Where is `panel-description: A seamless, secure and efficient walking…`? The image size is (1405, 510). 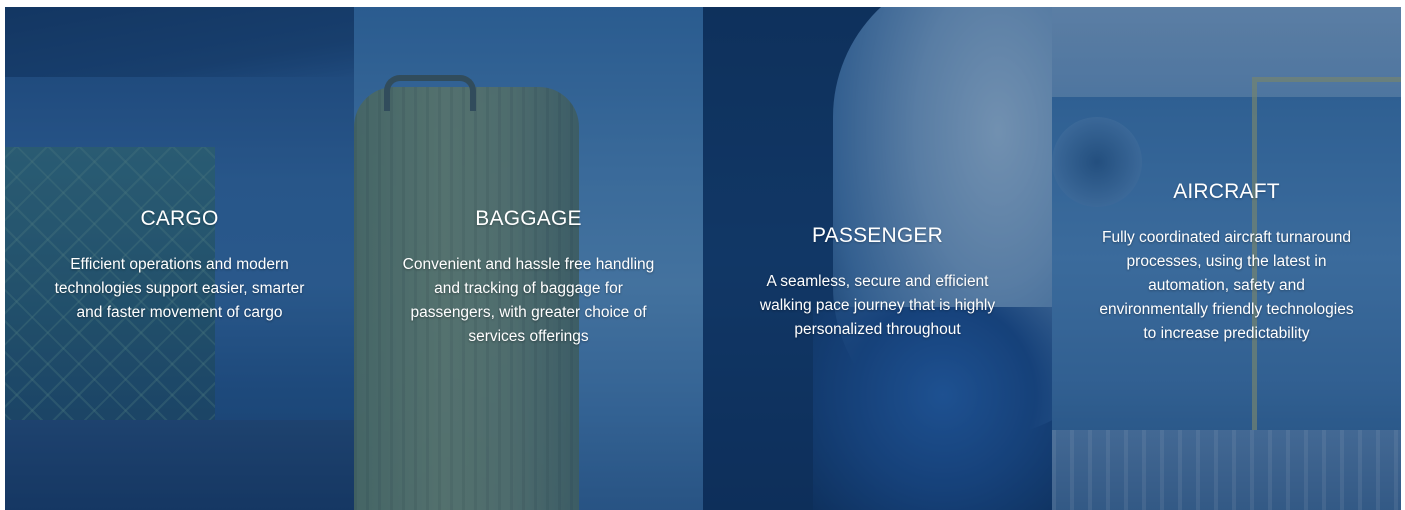
panel-description: A seamless, secure and efficient walking… is located at coordinates (877, 305).